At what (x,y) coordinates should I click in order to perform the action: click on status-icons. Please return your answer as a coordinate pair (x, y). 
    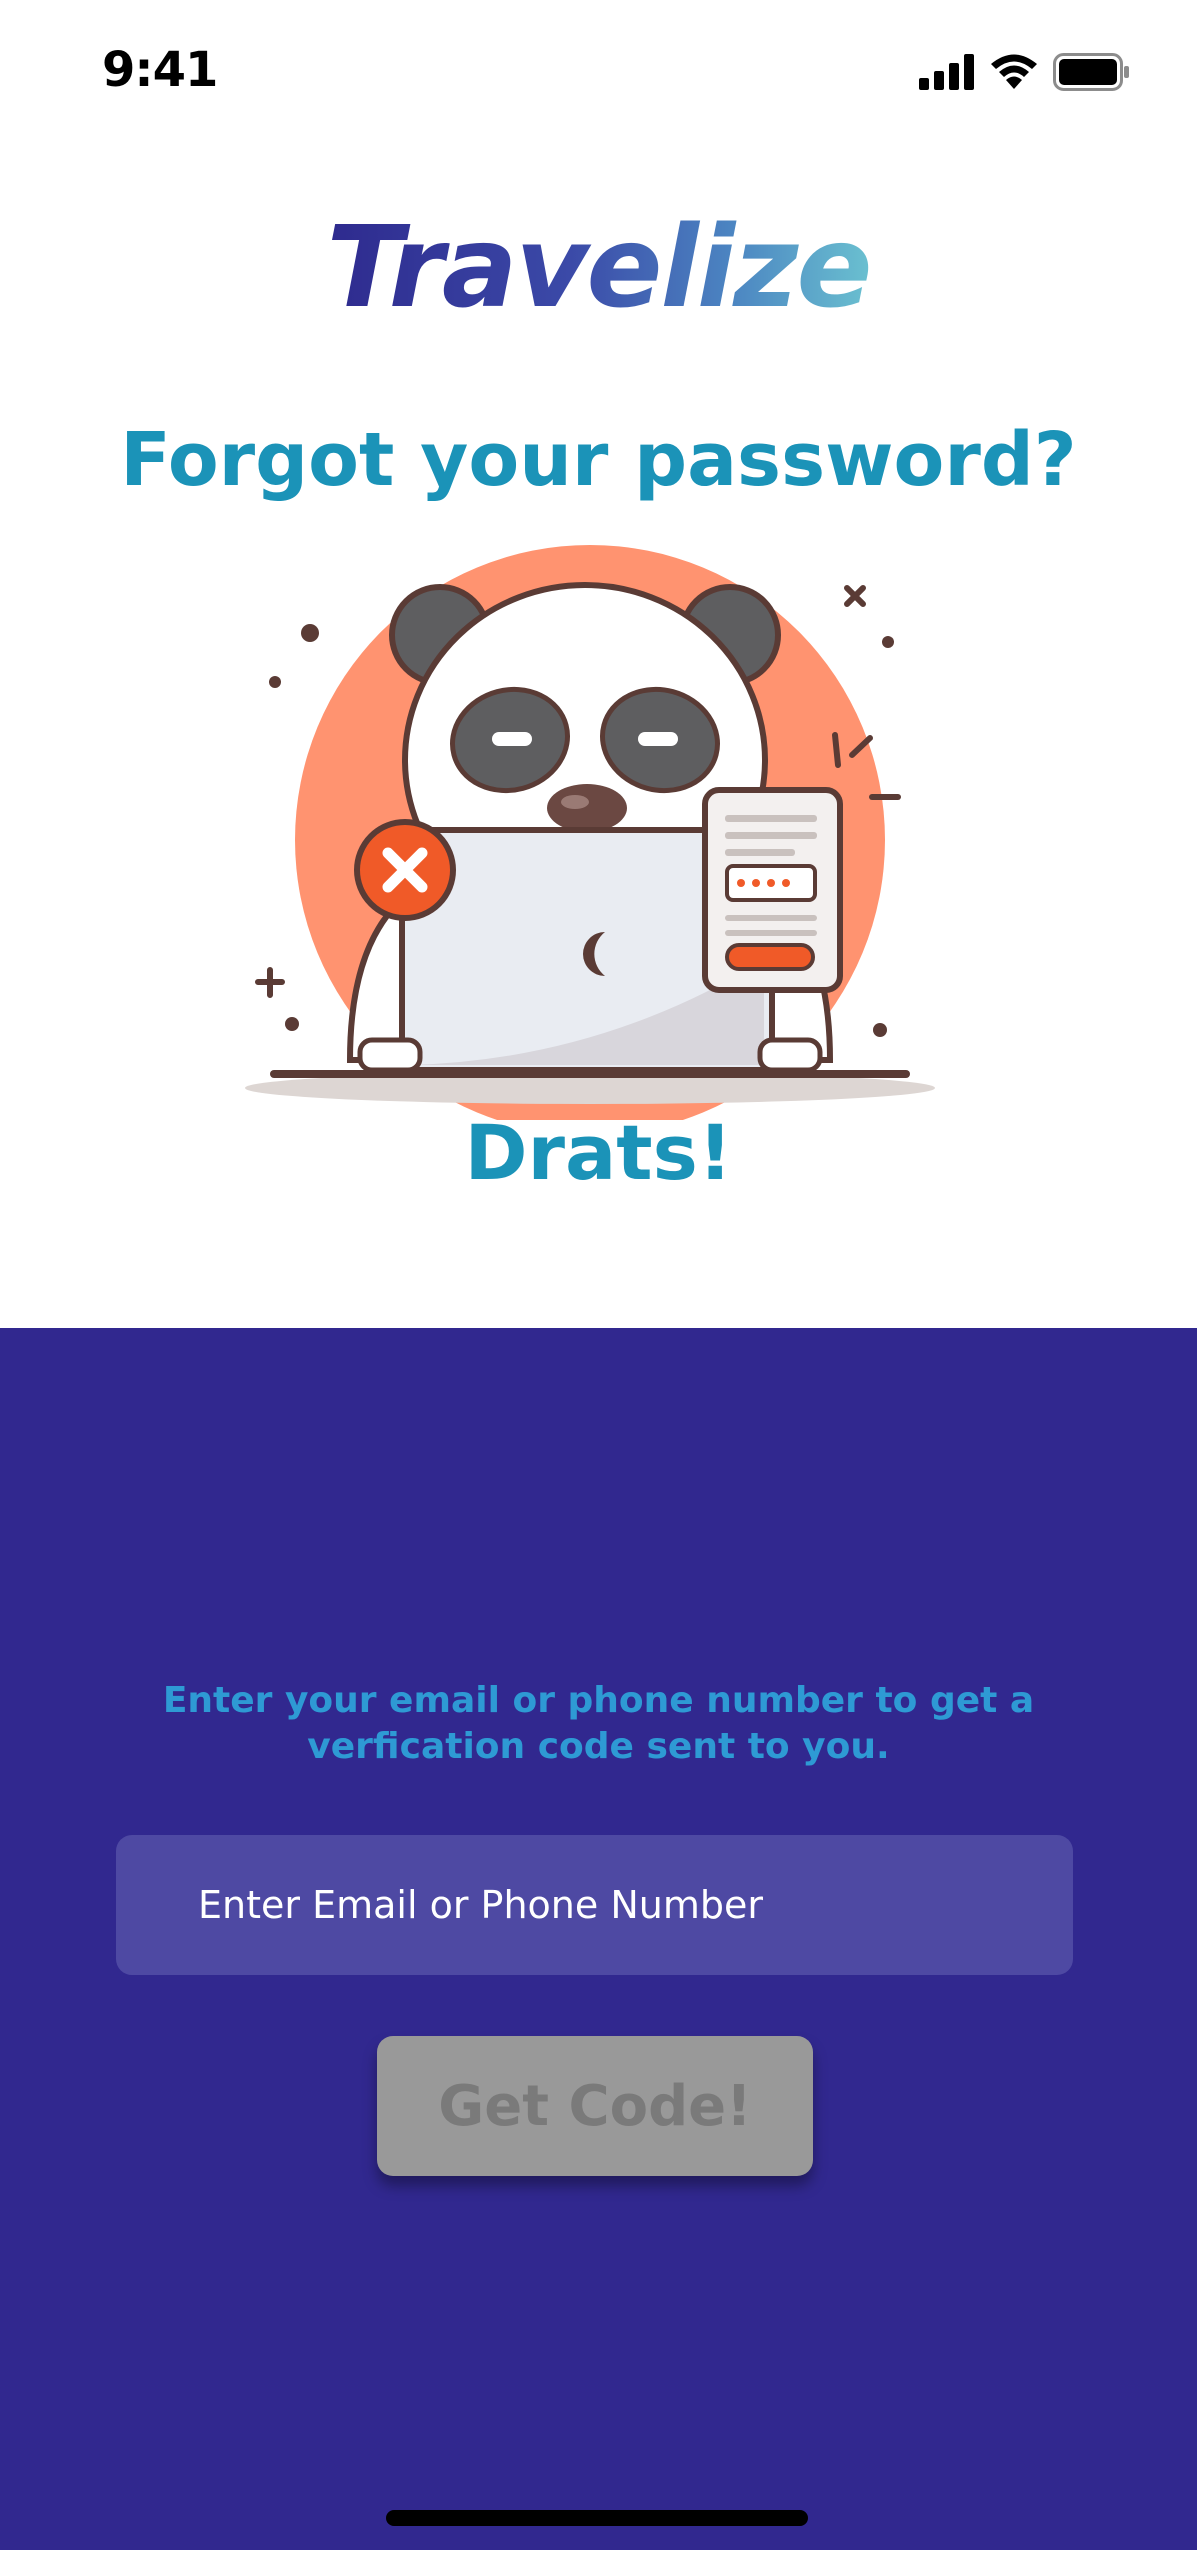
    Looking at the image, I should click on (1025, 72).